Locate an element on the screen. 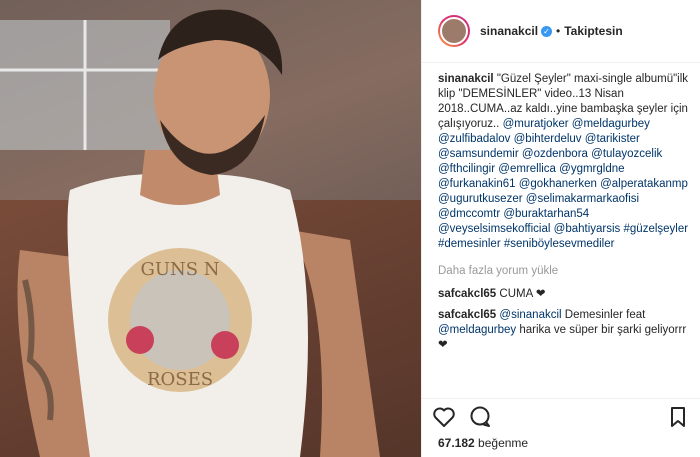 The width and height of the screenshot is (700, 457). comment-mention: @sinanakcil is located at coordinates (530, 315).